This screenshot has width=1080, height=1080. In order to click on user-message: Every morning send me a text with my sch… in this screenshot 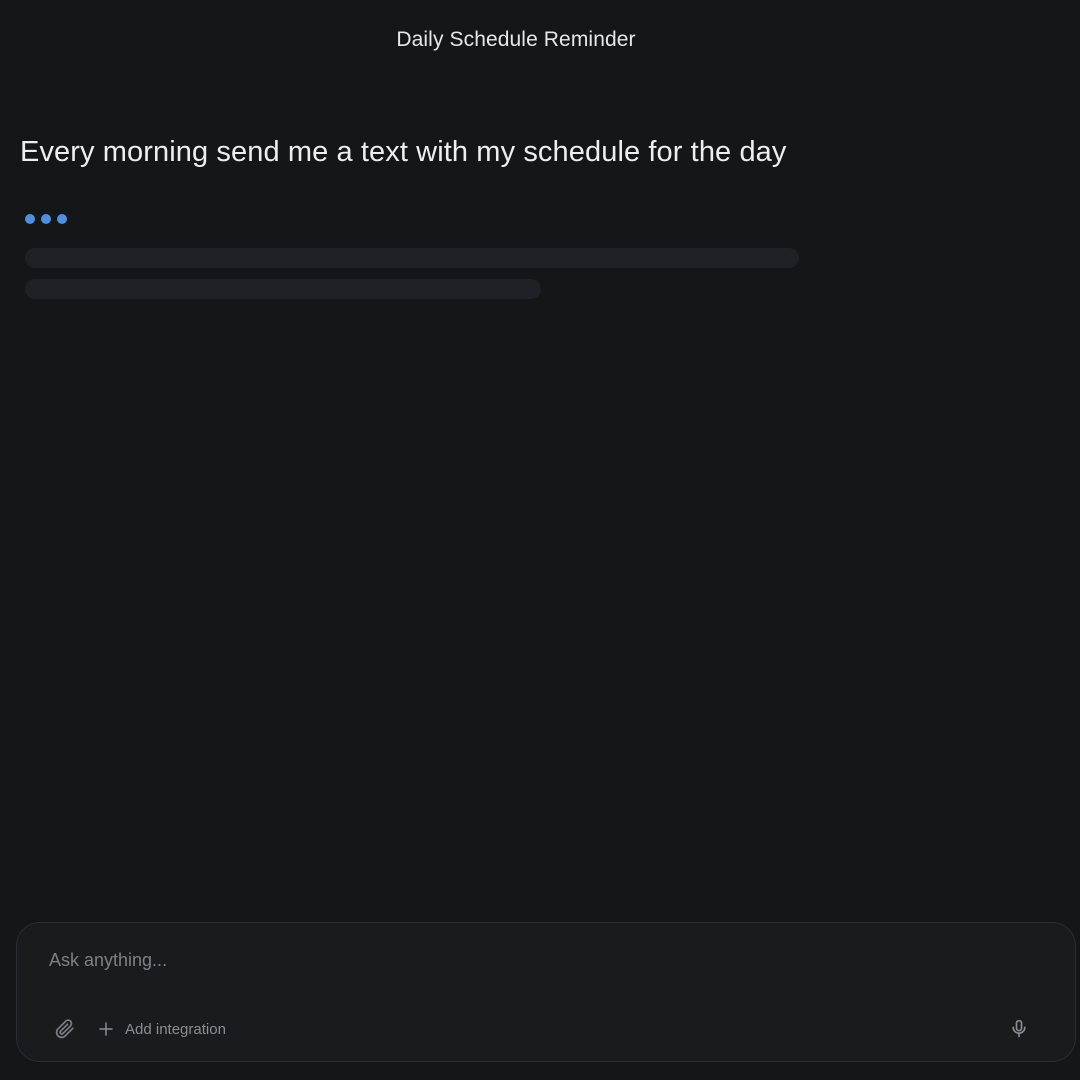, I will do `click(403, 152)`.